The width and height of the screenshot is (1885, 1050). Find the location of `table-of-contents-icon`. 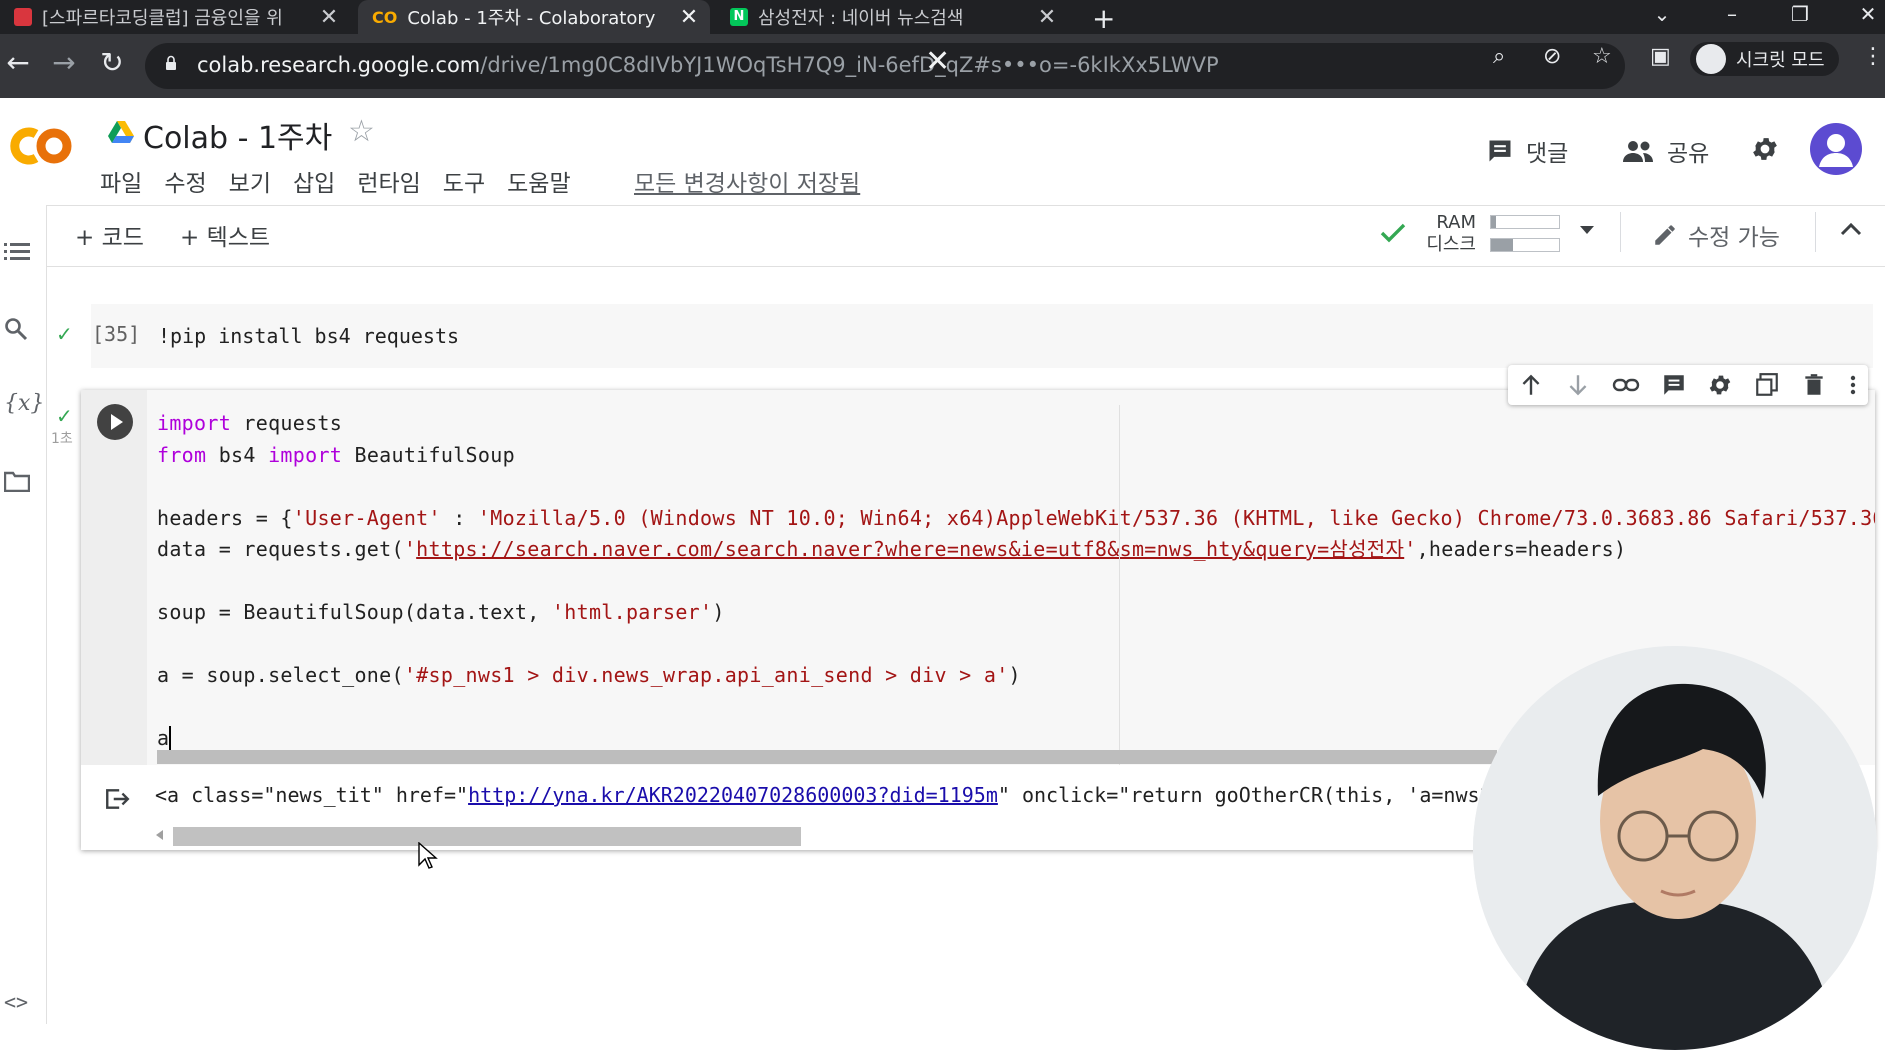

table-of-contents-icon is located at coordinates (17, 252).